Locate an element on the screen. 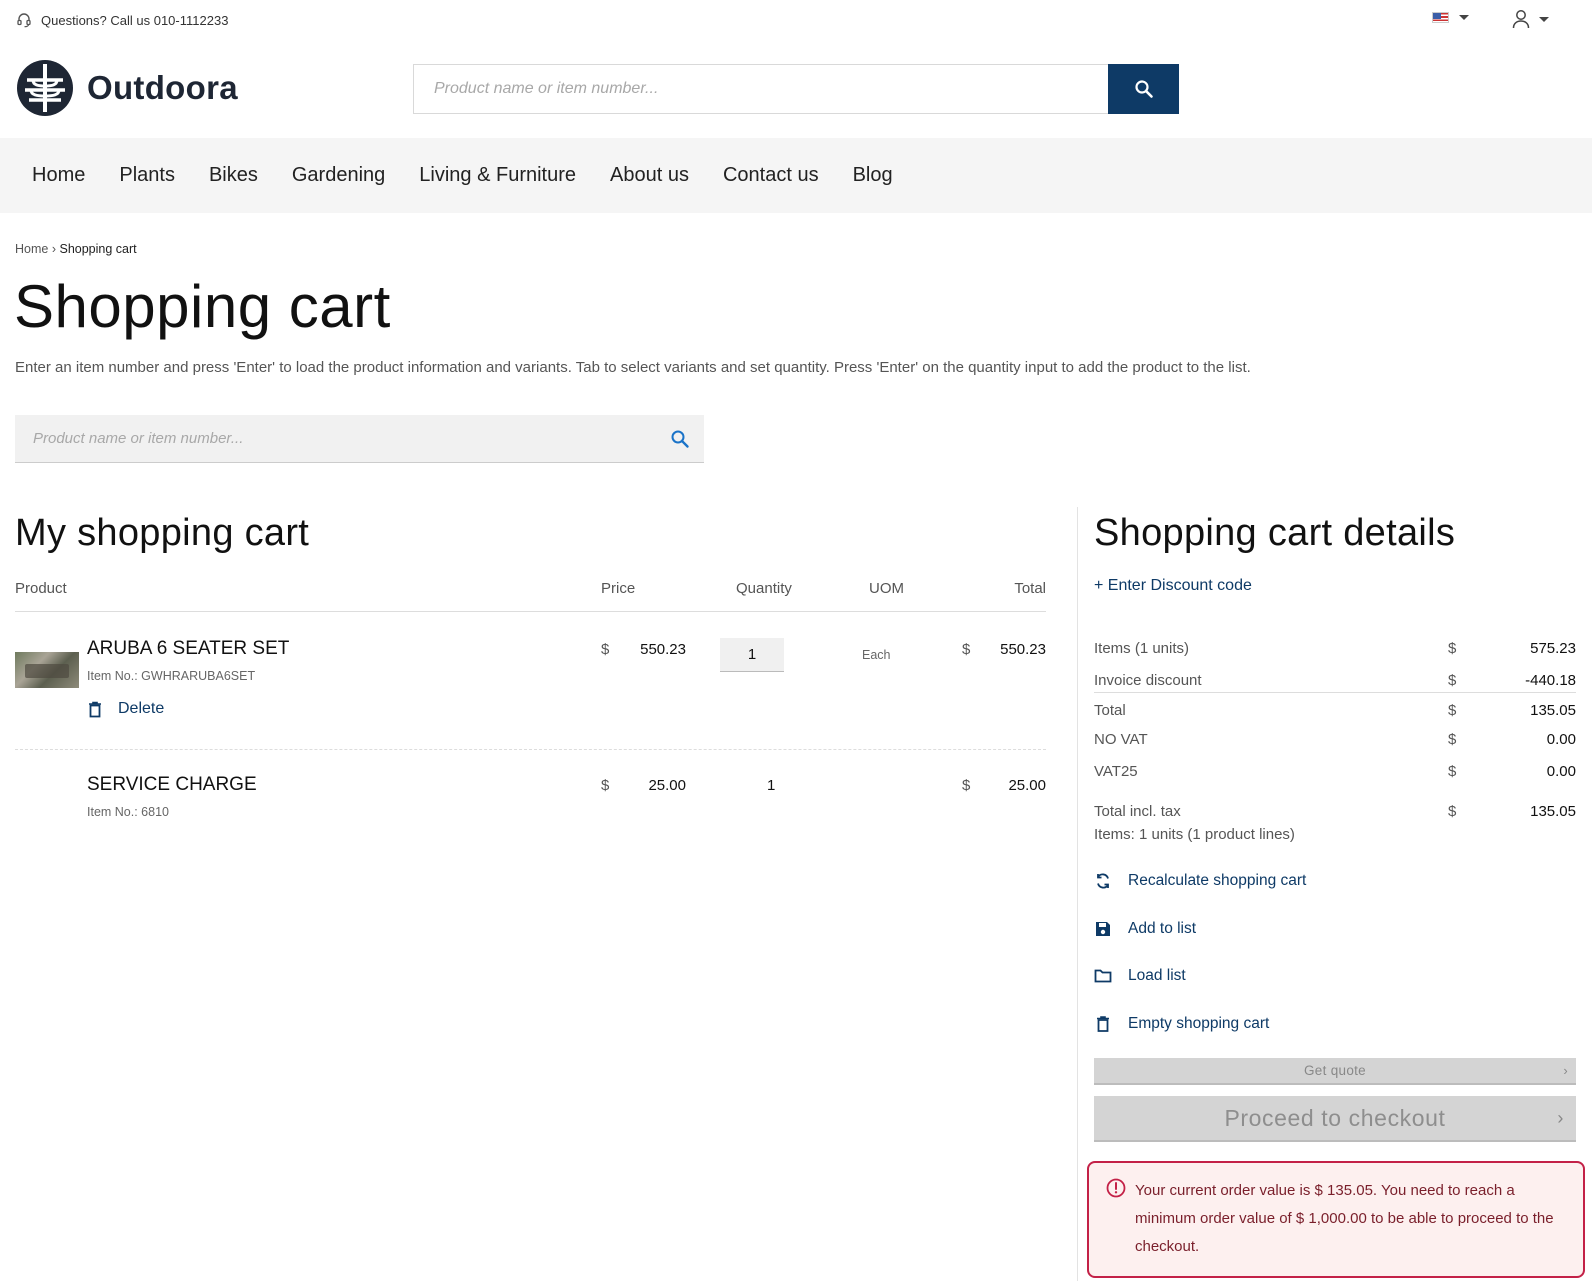 Image resolution: width=1592 pixels, height=1281 pixels. proceed-to-checkout-button: Proceed to checkout › is located at coordinates (1335, 1119).